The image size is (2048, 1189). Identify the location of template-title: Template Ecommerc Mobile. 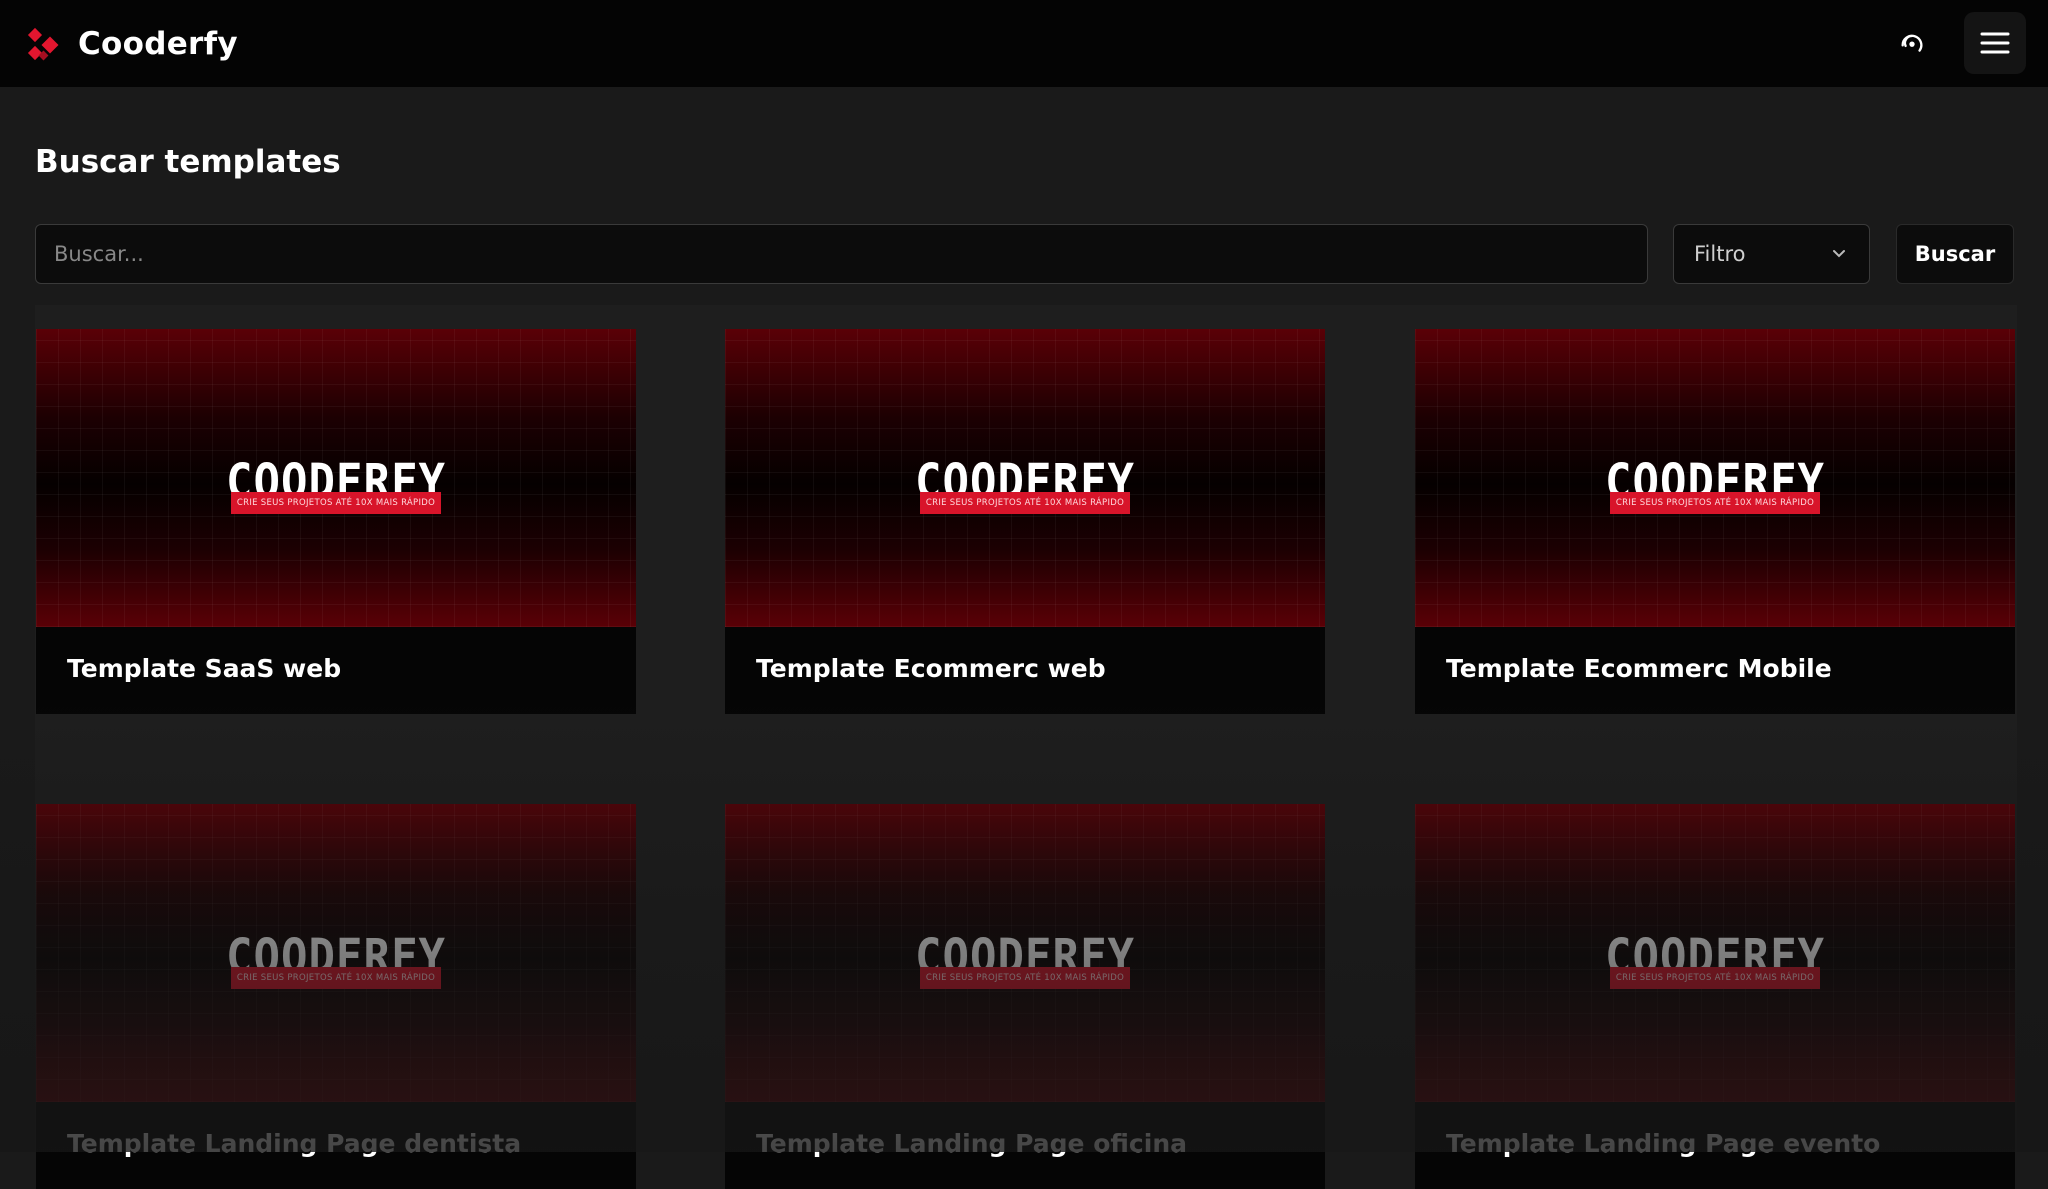
(1639, 668).